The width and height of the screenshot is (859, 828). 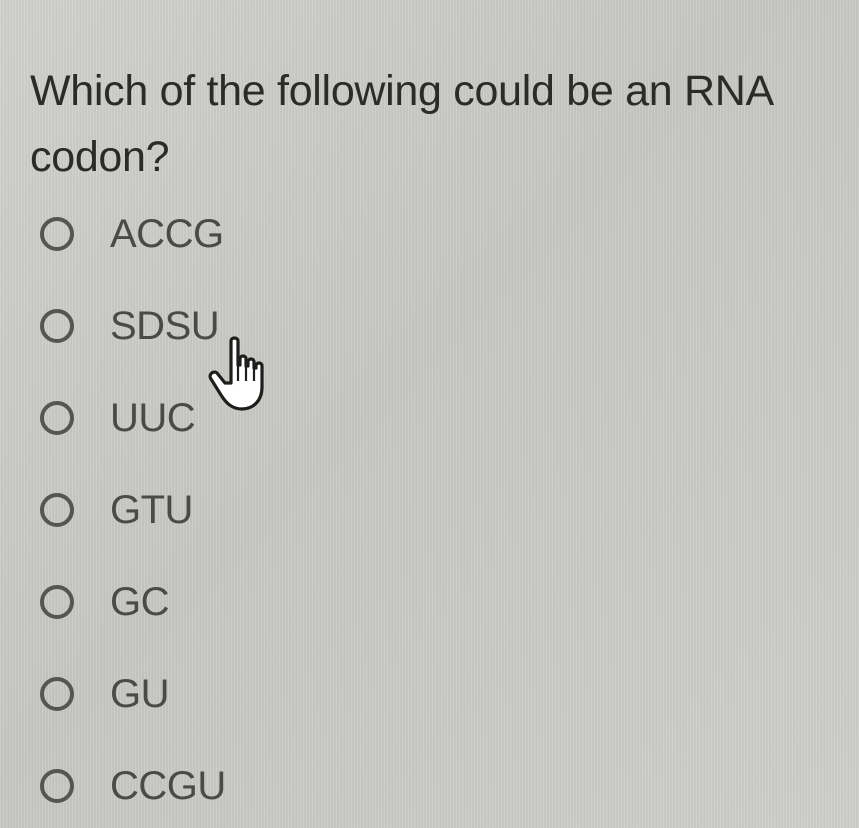 What do you see at coordinates (165, 325) in the screenshot?
I see `option-label: SDSU` at bounding box center [165, 325].